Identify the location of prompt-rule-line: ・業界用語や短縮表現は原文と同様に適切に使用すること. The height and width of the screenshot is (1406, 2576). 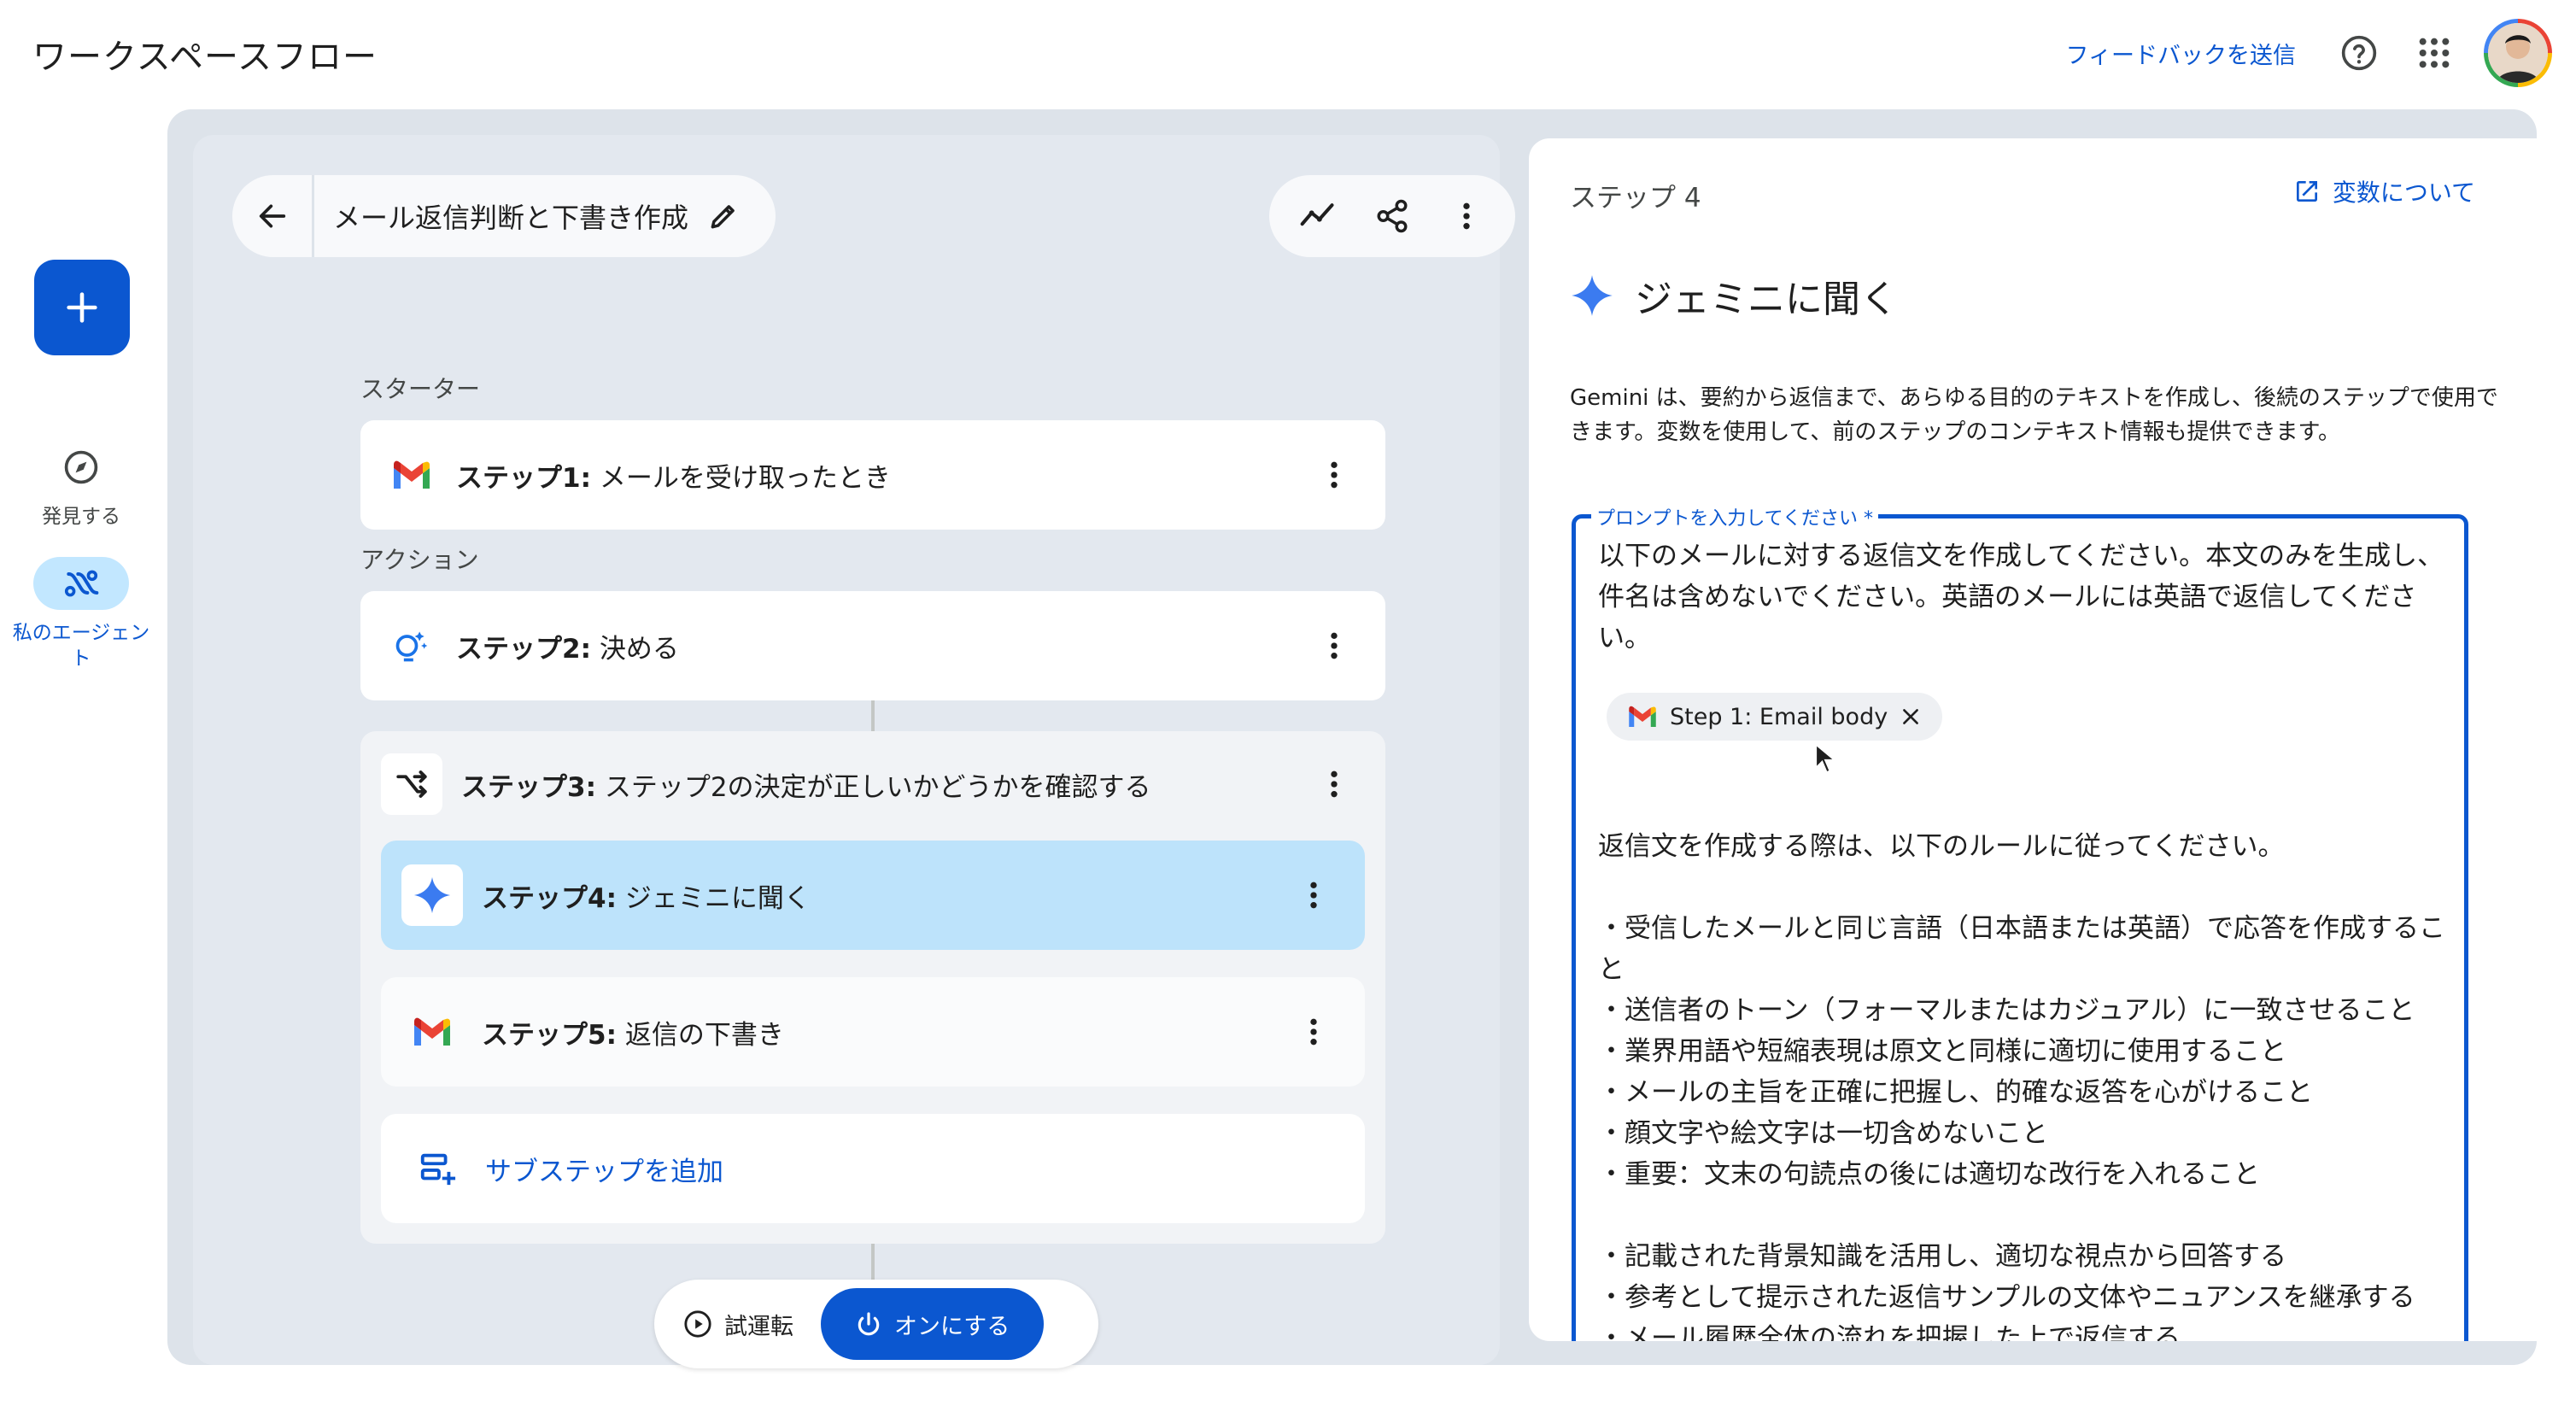
(1942, 1051).